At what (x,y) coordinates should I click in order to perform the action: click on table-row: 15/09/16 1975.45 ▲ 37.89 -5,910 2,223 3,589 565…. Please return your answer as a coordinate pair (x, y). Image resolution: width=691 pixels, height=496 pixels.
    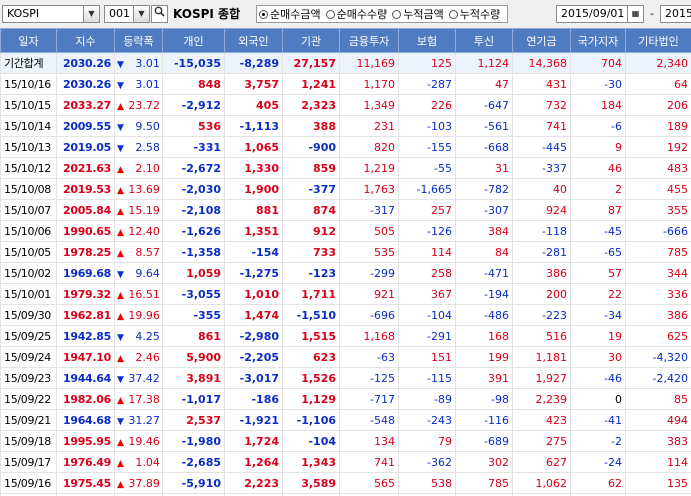
    Looking at the image, I should click on (345, 483).